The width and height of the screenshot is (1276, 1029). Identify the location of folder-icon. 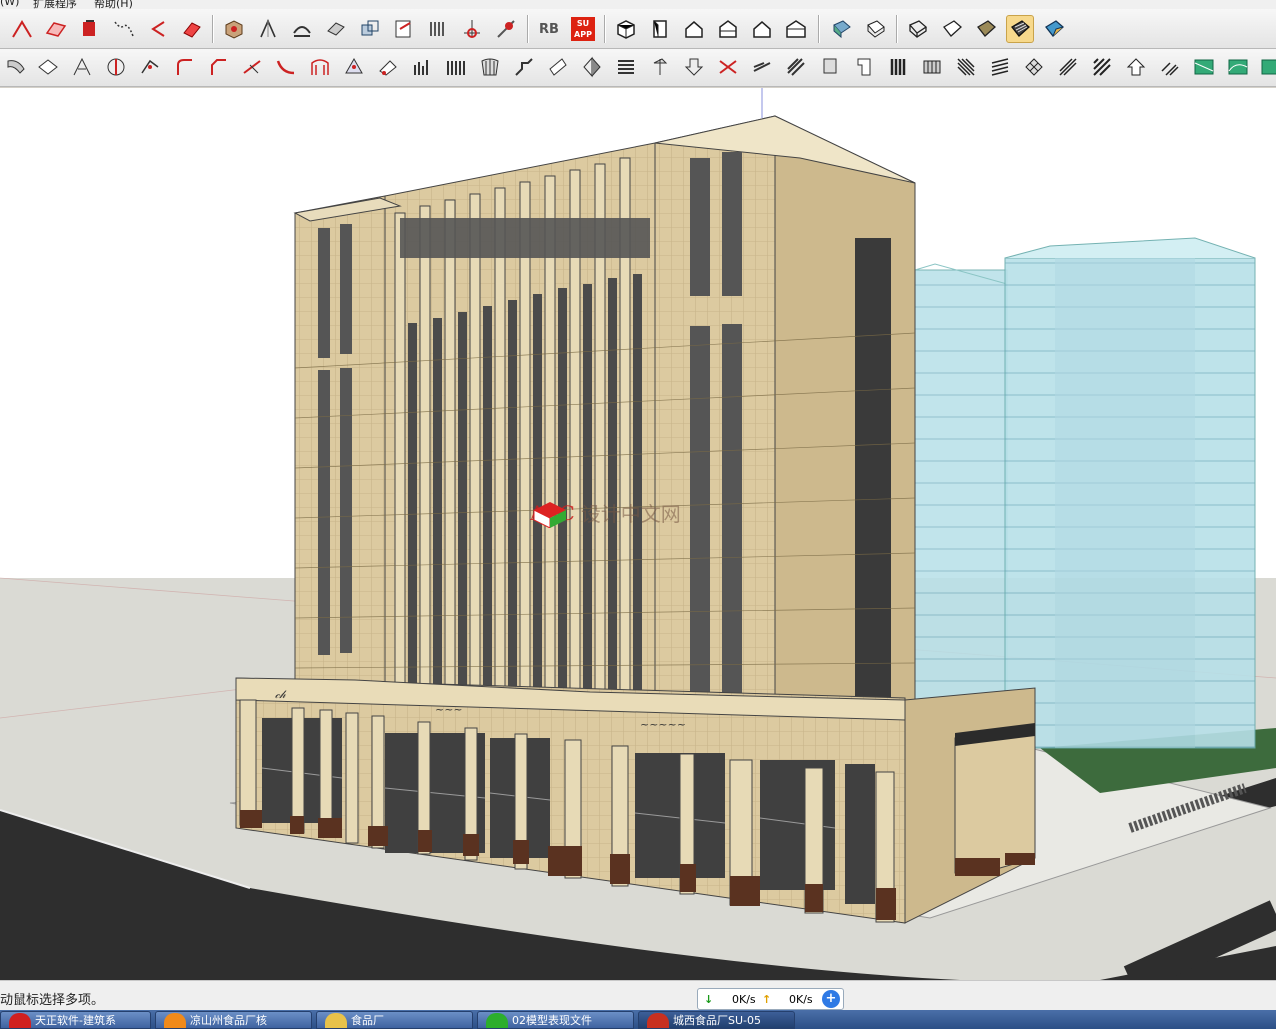
(336, 1020).